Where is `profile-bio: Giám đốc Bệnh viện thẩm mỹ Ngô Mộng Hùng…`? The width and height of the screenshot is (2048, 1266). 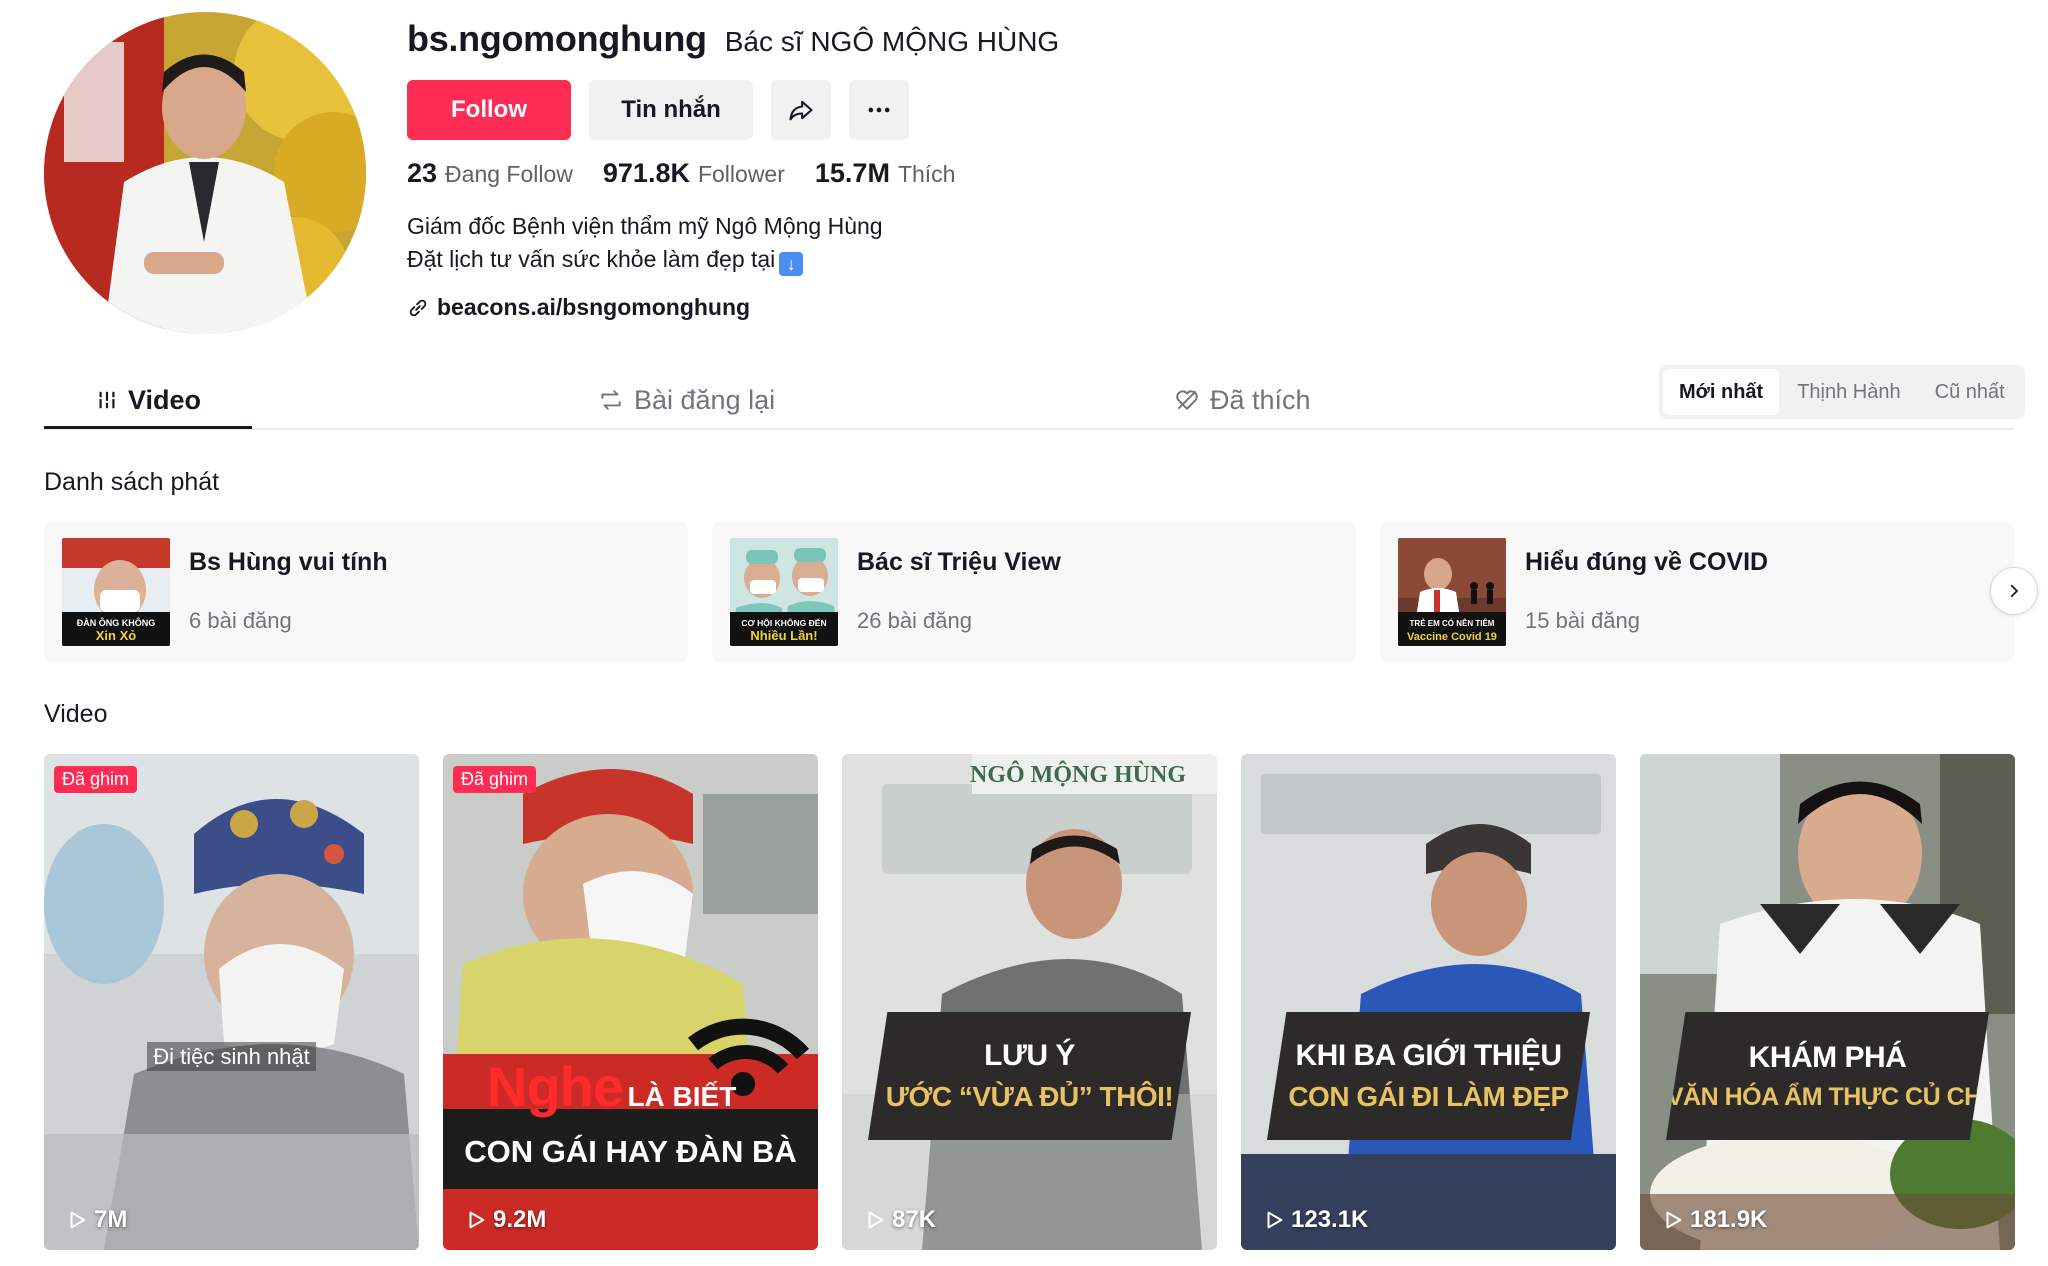
profile-bio: Giám đốc Bệnh viện thẩm mỹ Ngô Mộng Hùng… is located at coordinates (645, 243).